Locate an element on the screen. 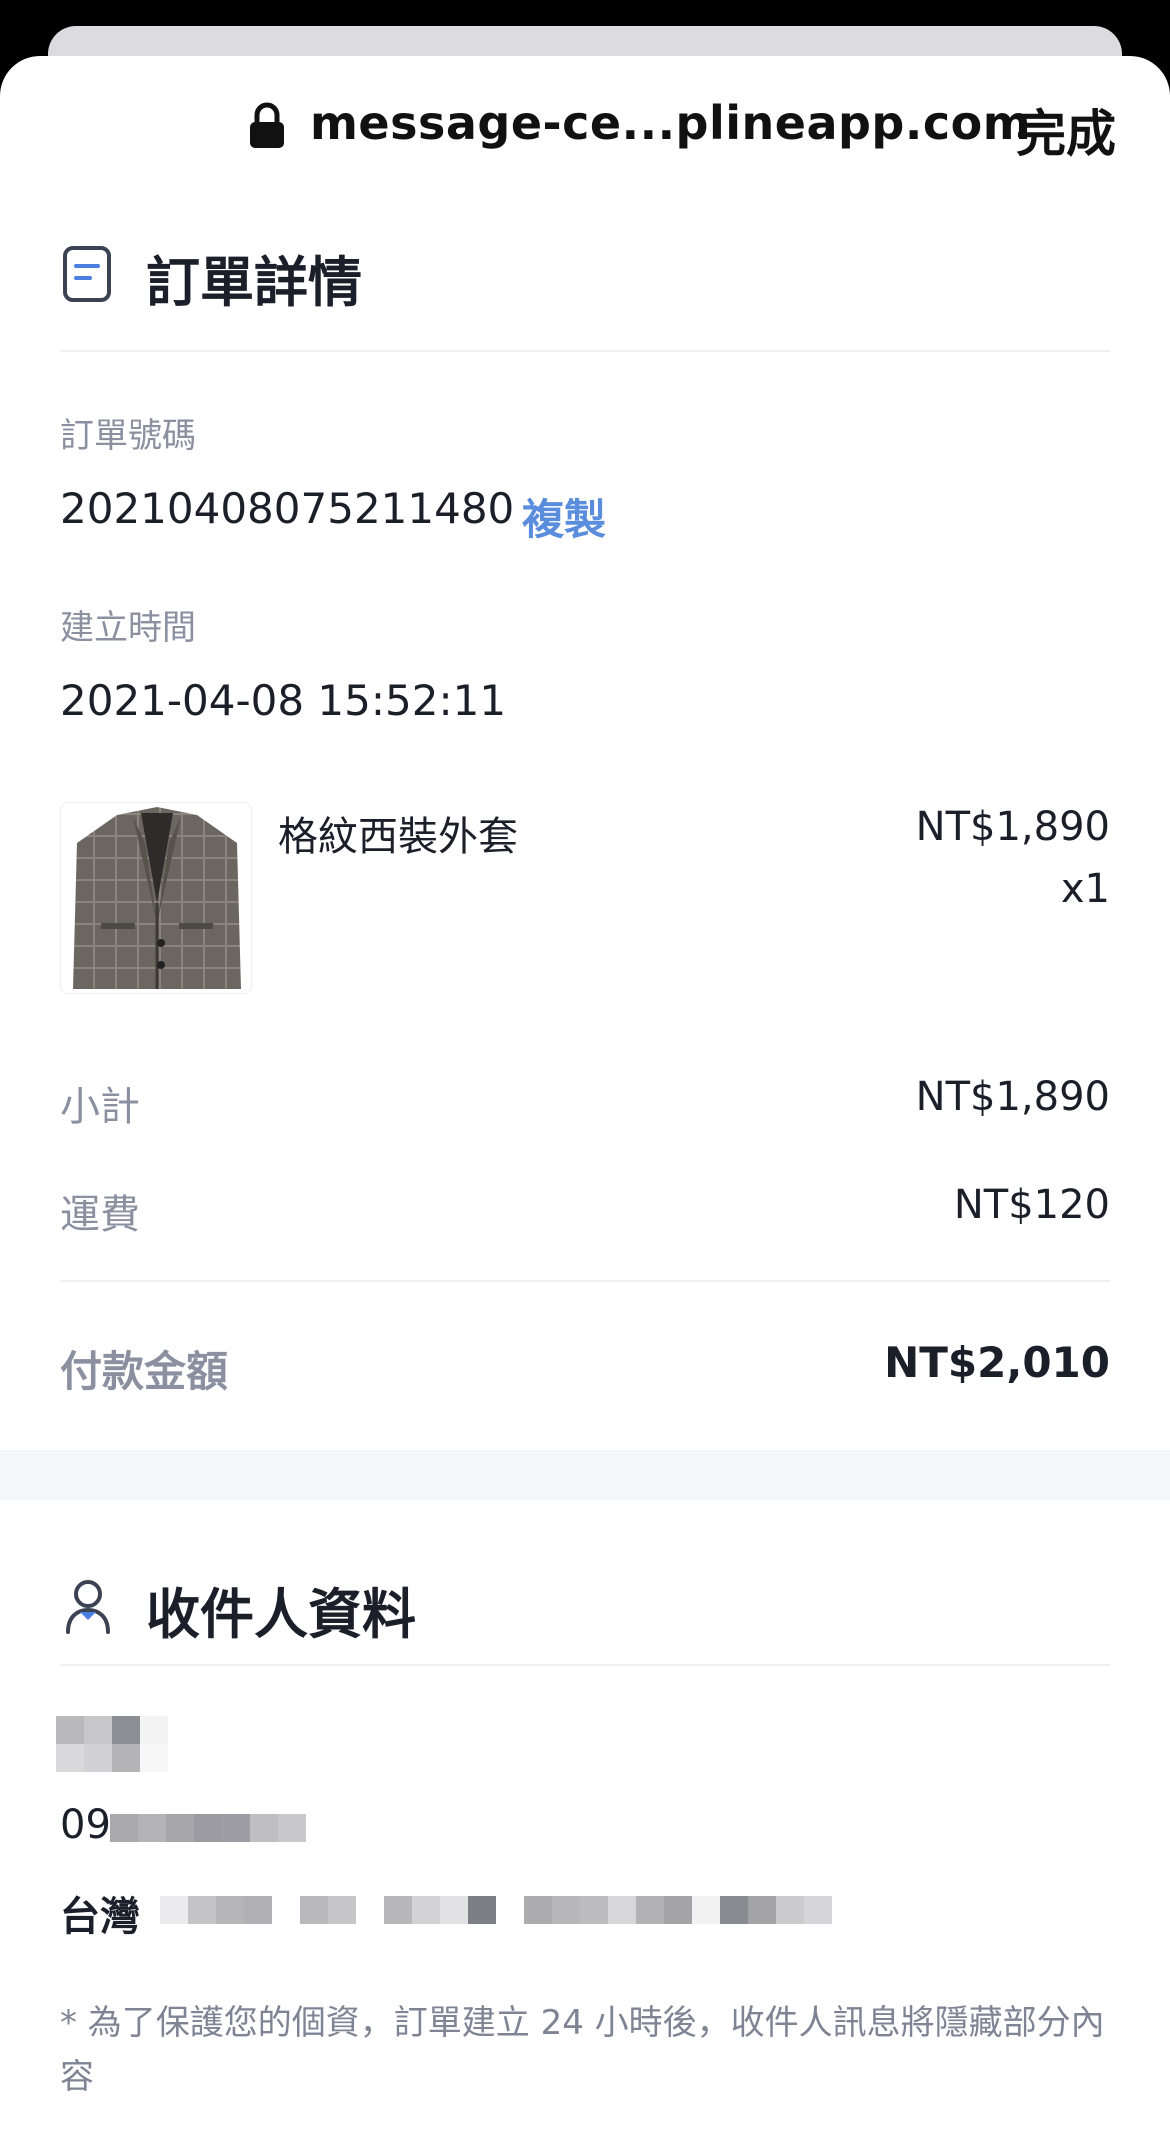  product-image is located at coordinates (156, 898).